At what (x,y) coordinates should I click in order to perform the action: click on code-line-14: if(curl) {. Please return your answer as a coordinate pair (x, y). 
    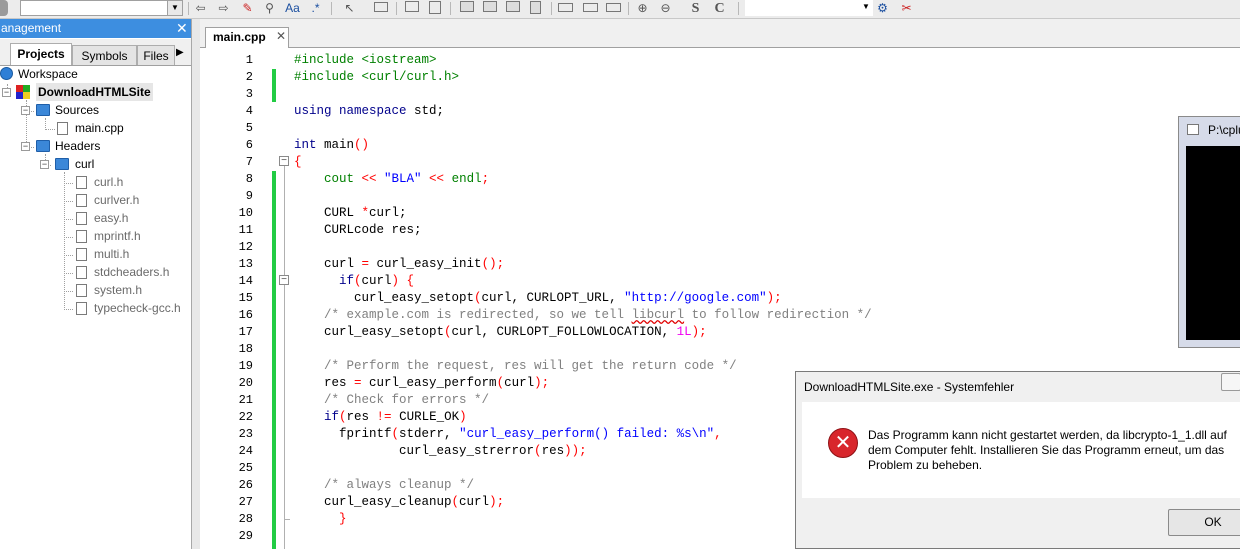
    Looking at the image, I should click on (354, 281).